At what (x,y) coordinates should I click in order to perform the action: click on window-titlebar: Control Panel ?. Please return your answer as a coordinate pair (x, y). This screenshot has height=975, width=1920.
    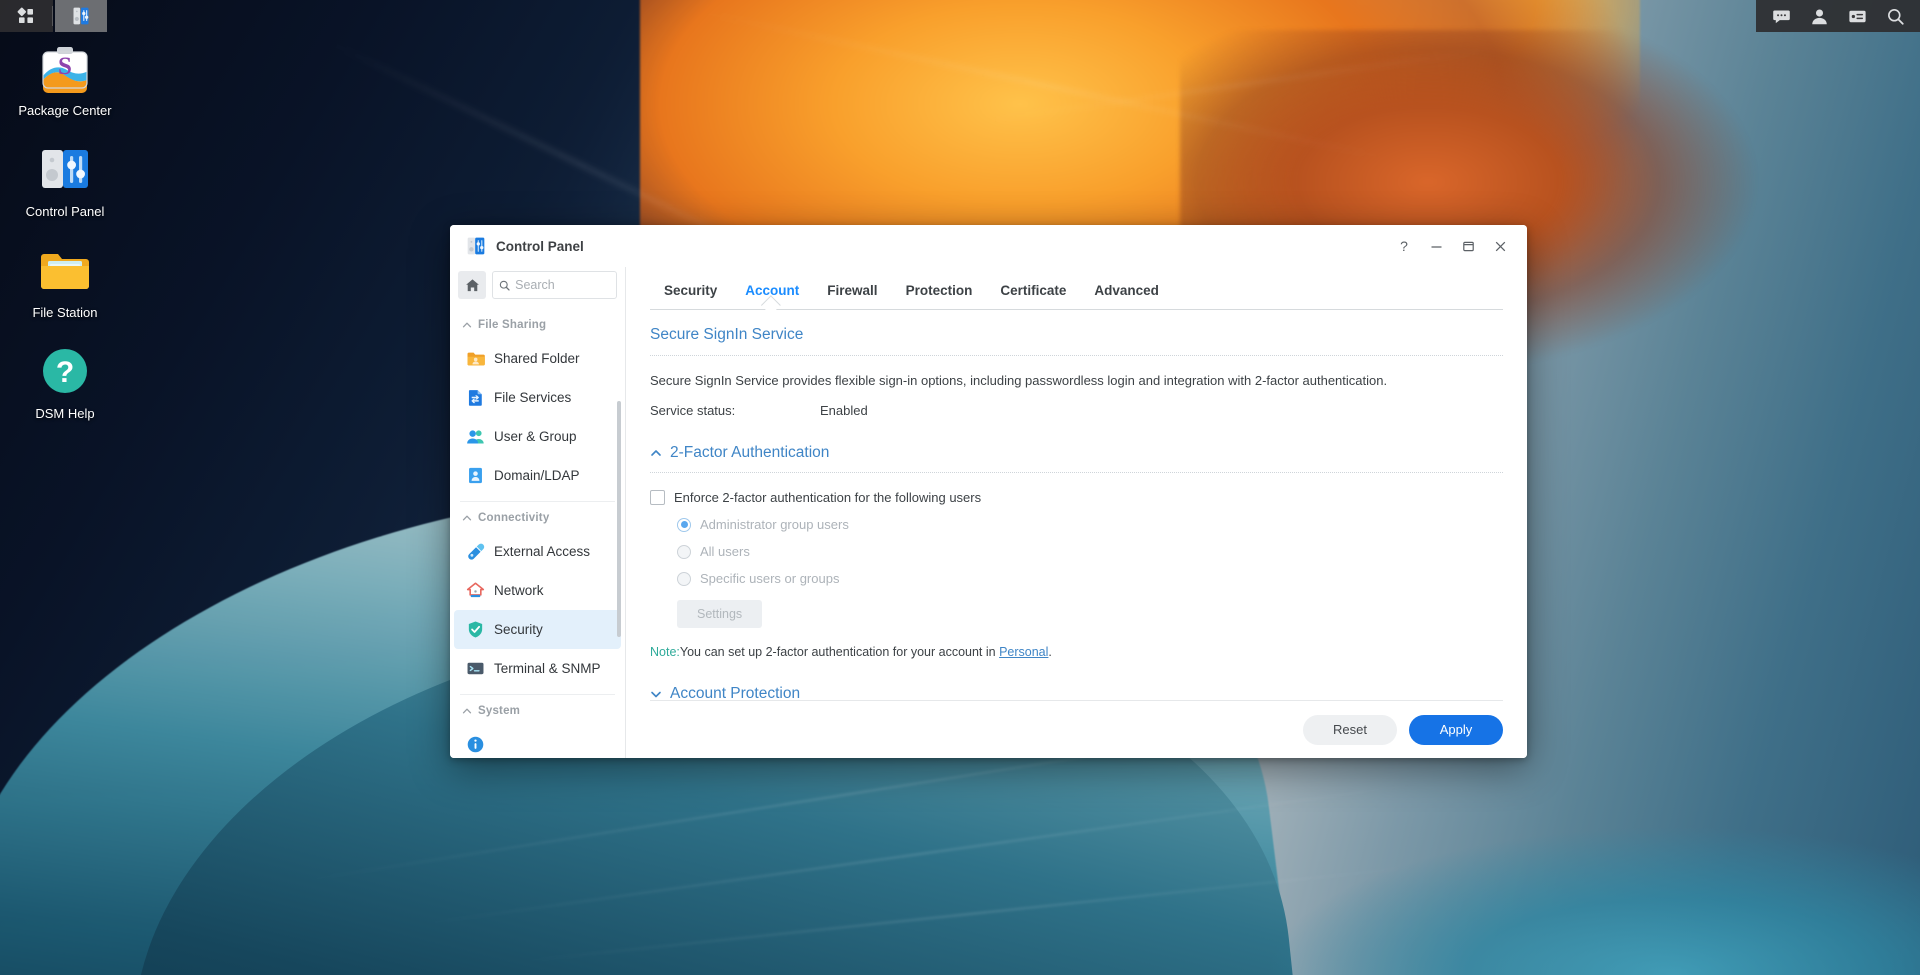
    Looking at the image, I should click on (988, 246).